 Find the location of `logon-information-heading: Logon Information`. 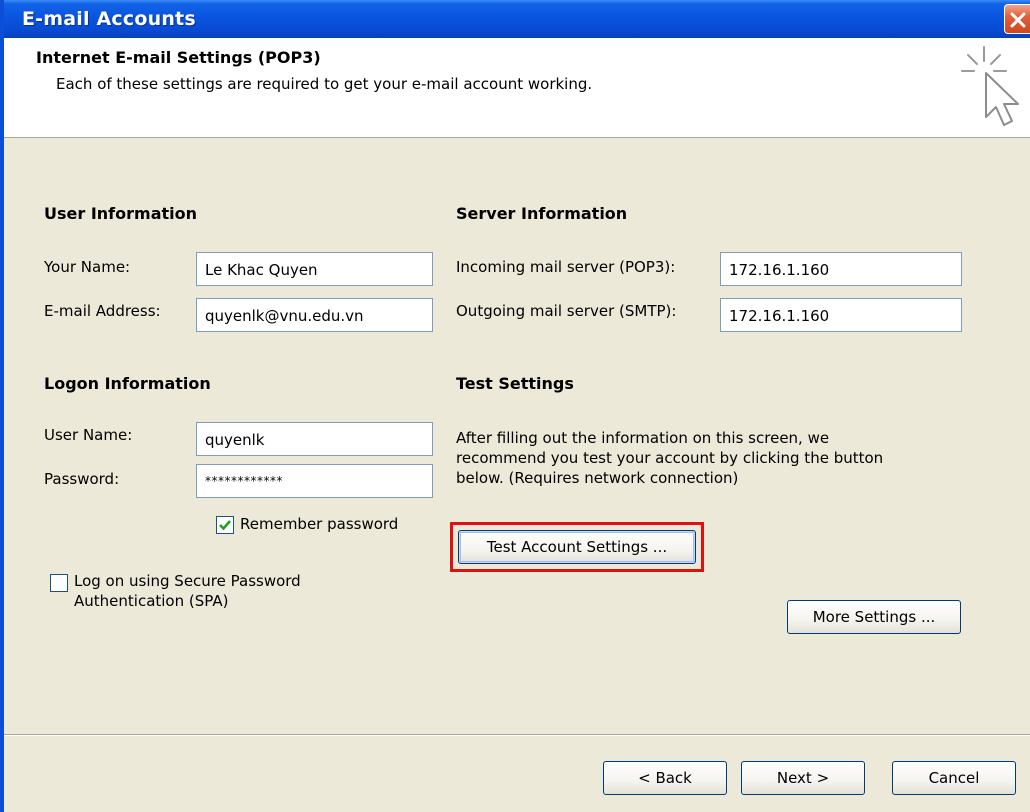

logon-information-heading: Logon Information is located at coordinates (127, 383).